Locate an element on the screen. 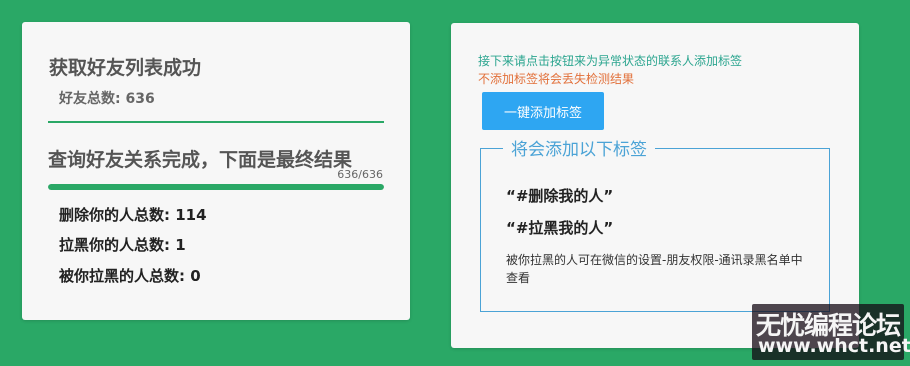 The image size is (910, 366). progress-bar-fill is located at coordinates (216, 187).